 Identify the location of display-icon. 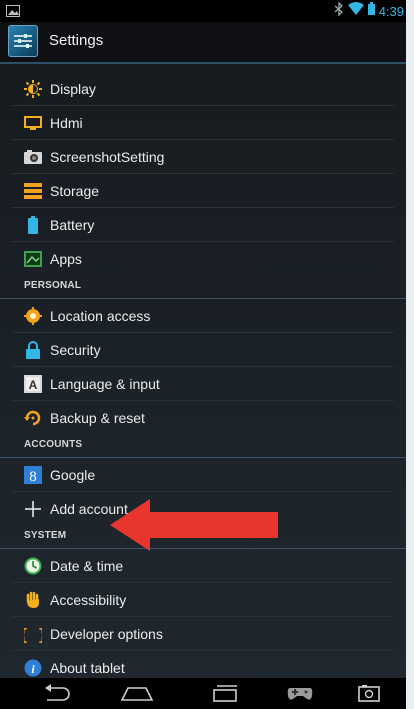
(33, 89).